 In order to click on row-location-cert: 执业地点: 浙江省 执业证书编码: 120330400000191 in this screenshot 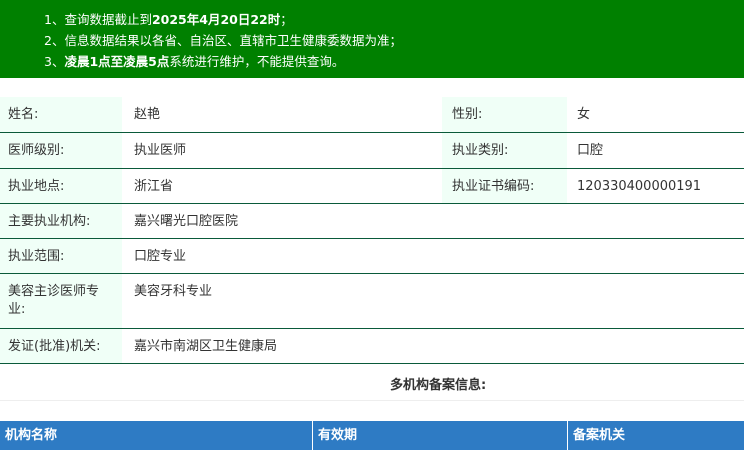, I will do `click(372, 186)`.